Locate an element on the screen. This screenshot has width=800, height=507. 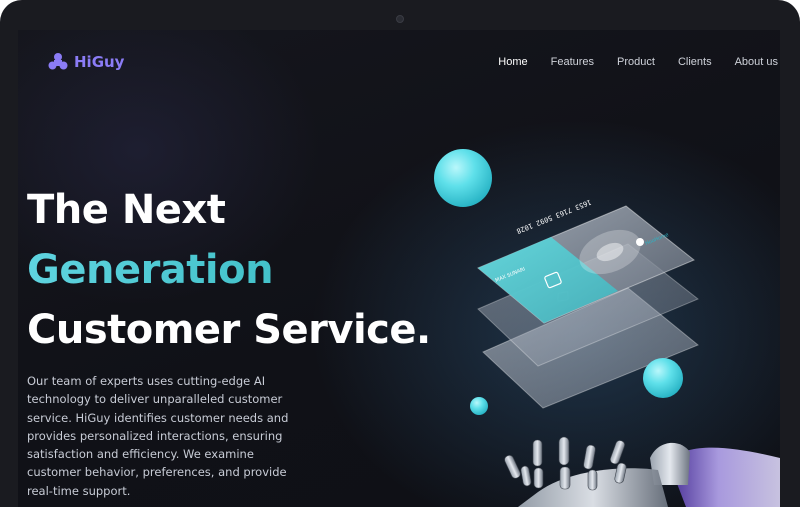
camera-icon is located at coordinates (400, 19).